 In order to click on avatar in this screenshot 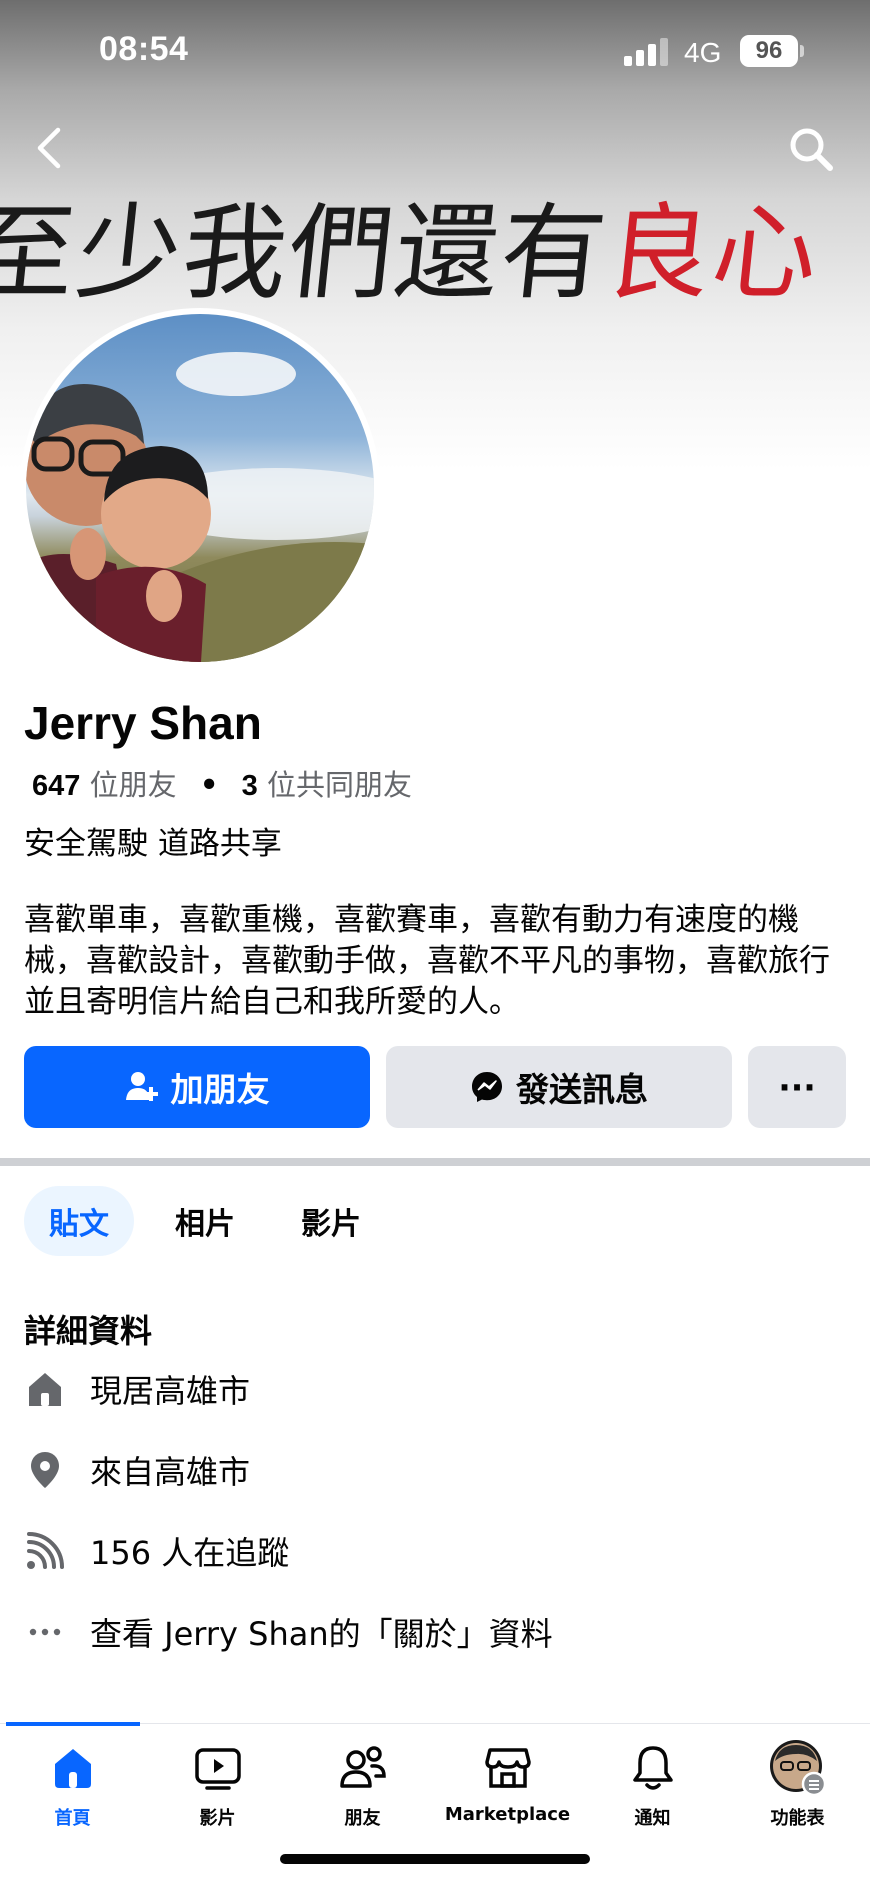, I will do `click(200, 488)`.